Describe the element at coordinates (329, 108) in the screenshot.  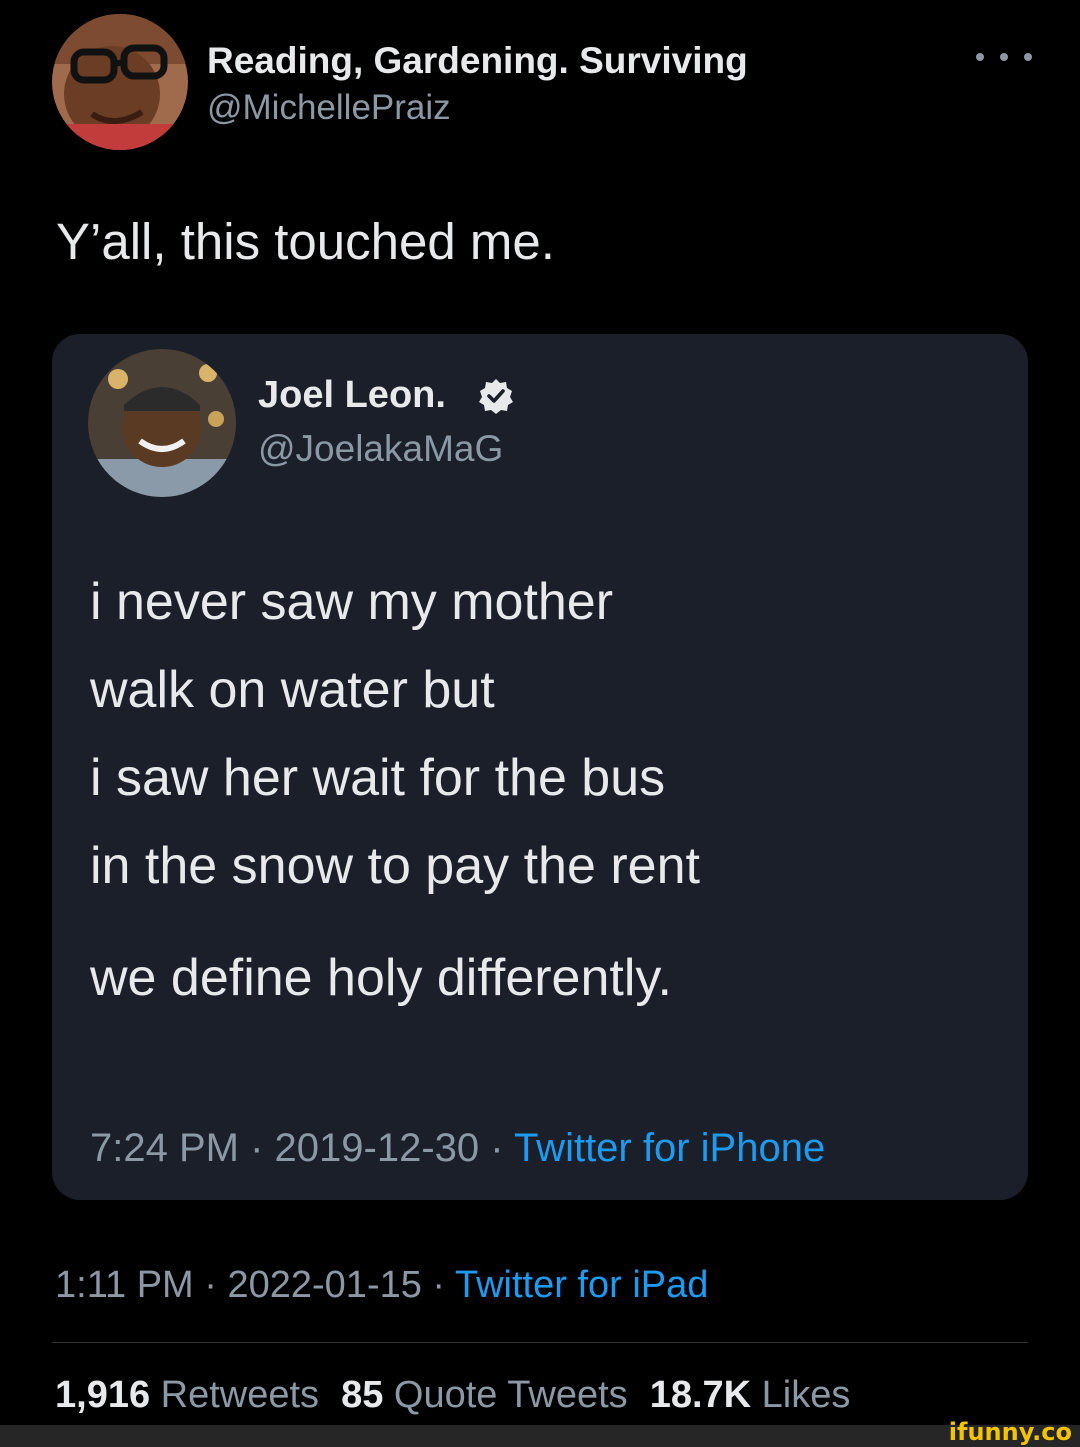
I see `author-handle: @MichellePraiz` at that location.